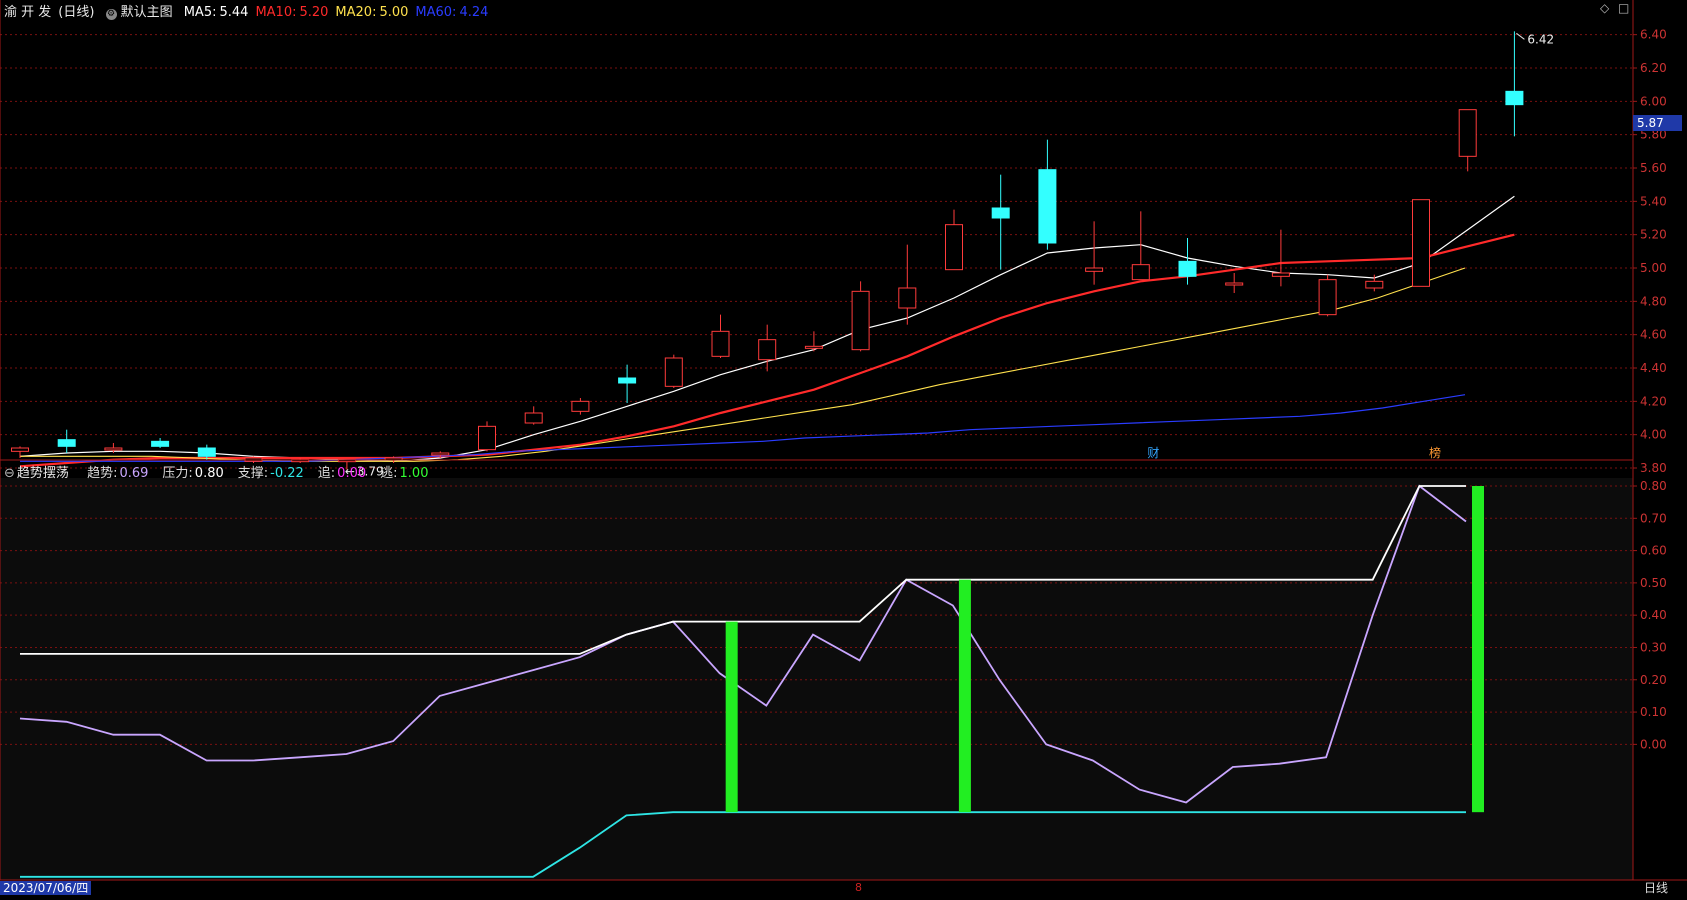 The height and width of the screenshot is (900, 1687). I want to click on ma-label: MA10:, so click(276, 12).